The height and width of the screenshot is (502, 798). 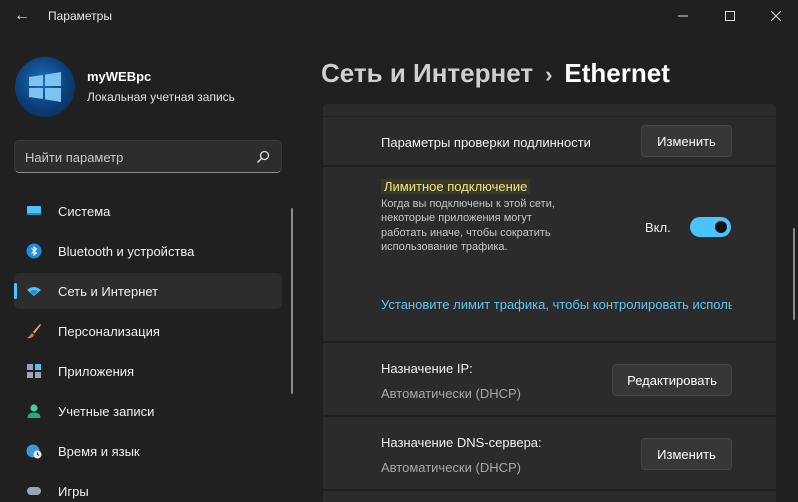 I want to click on user-icon, so click(x=34, y=411).